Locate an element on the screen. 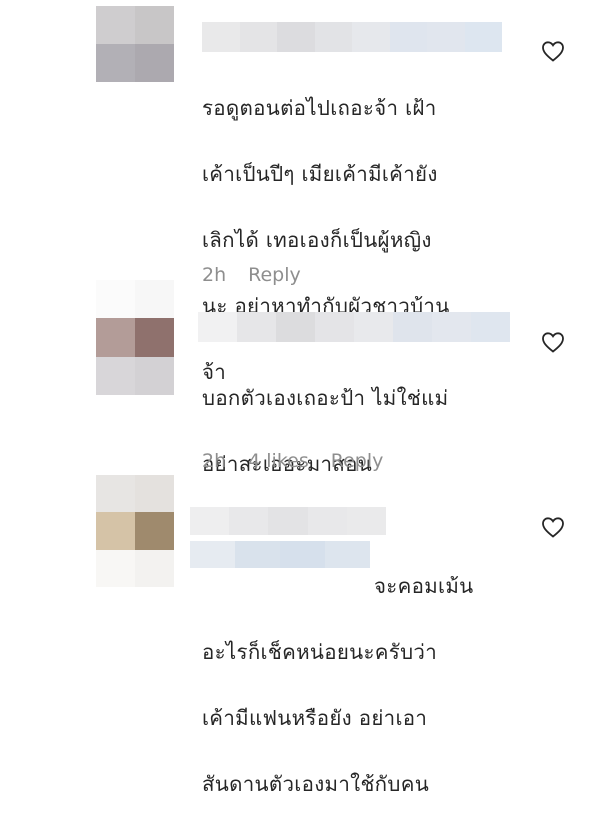 The image size is (600, 834). comment-meta: 2h Reply is located at coordinates (251, 275).